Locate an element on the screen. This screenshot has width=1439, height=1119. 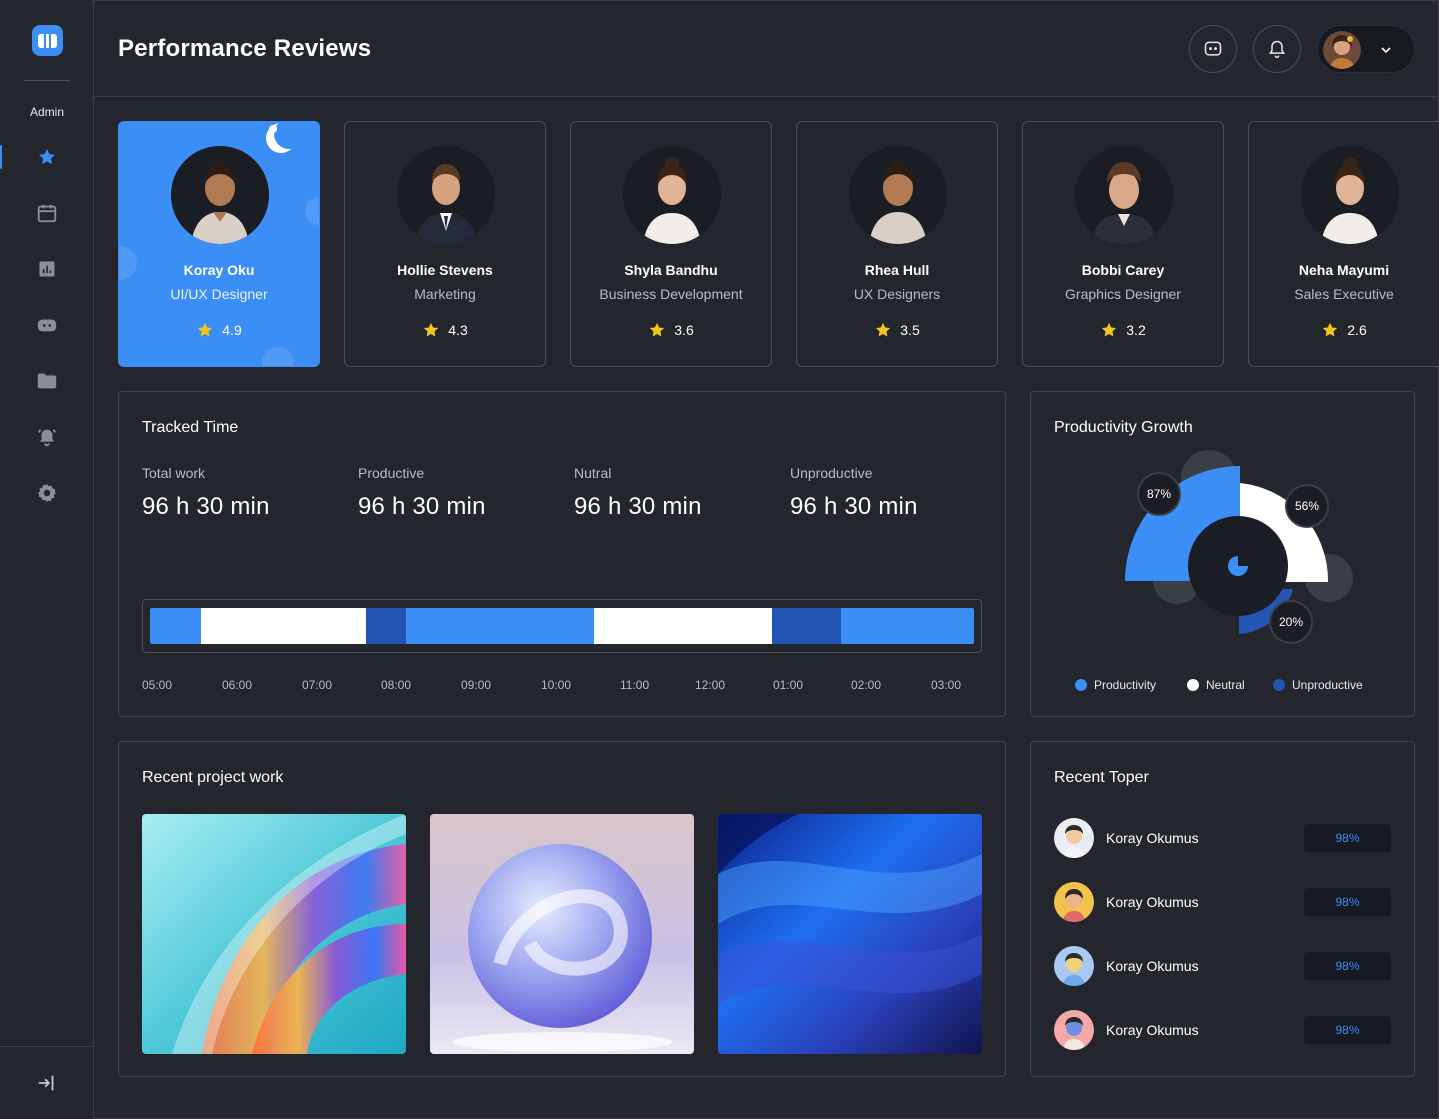
profile-menu-button is located at coordinates (1366, 49).